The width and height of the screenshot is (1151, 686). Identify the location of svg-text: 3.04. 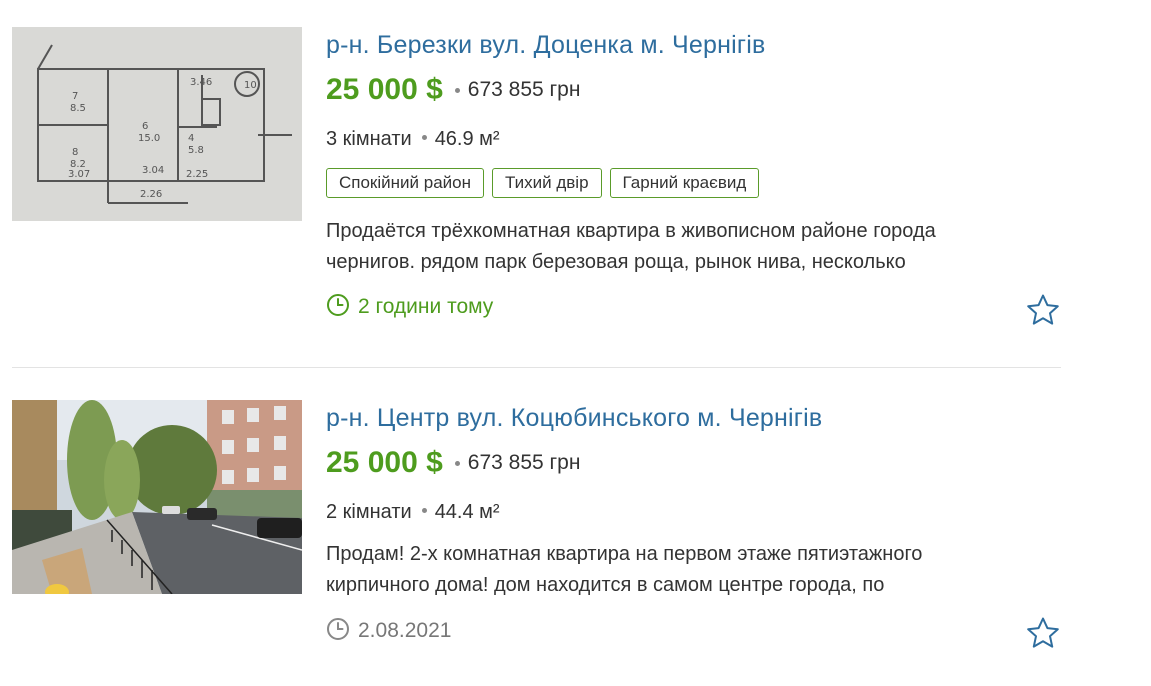
(153, 170).